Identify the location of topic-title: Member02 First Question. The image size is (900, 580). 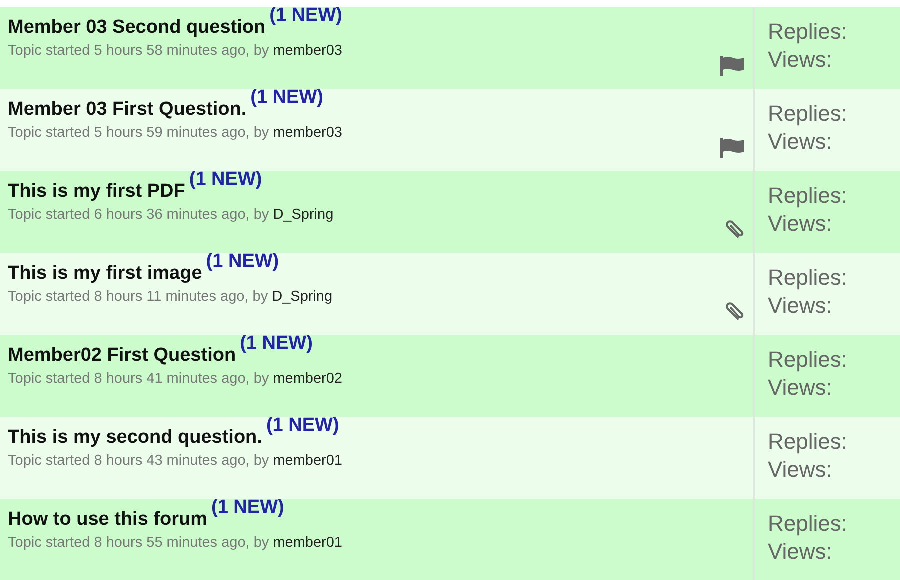
(122, 355).